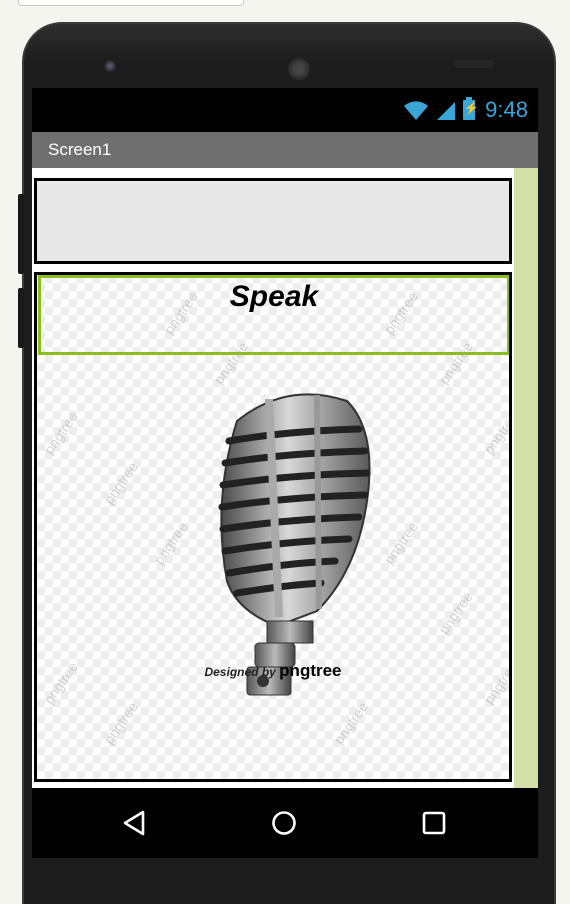 This screenshot has width=570, height=904. I want to click on signal-icon, so click(446, 111).